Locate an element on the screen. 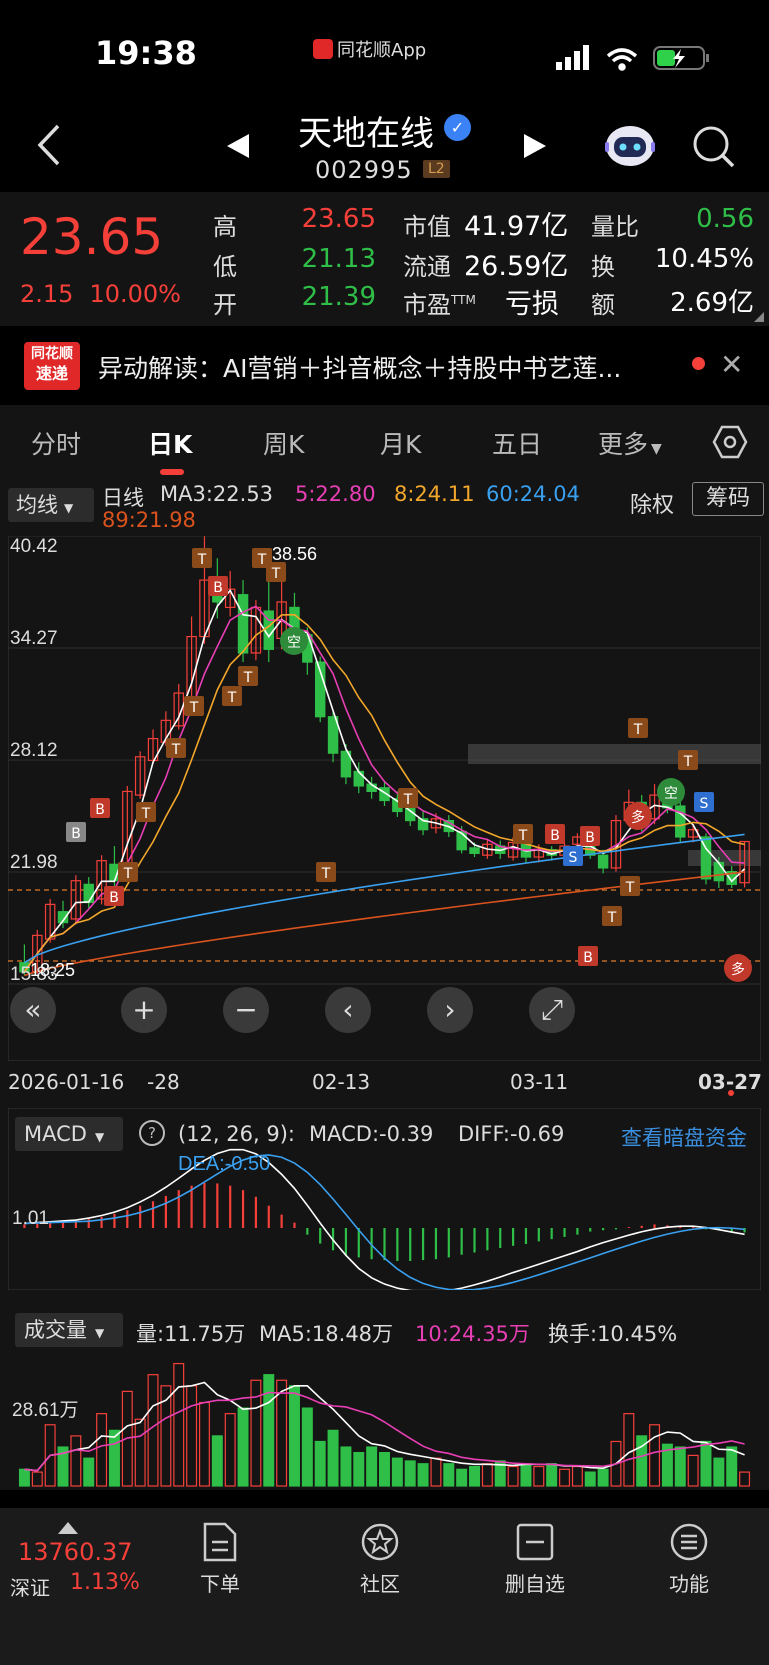 The height and width of the screenshot is (1665, 769). signal-marker-long: 多 is located at coordinates (738, 968).